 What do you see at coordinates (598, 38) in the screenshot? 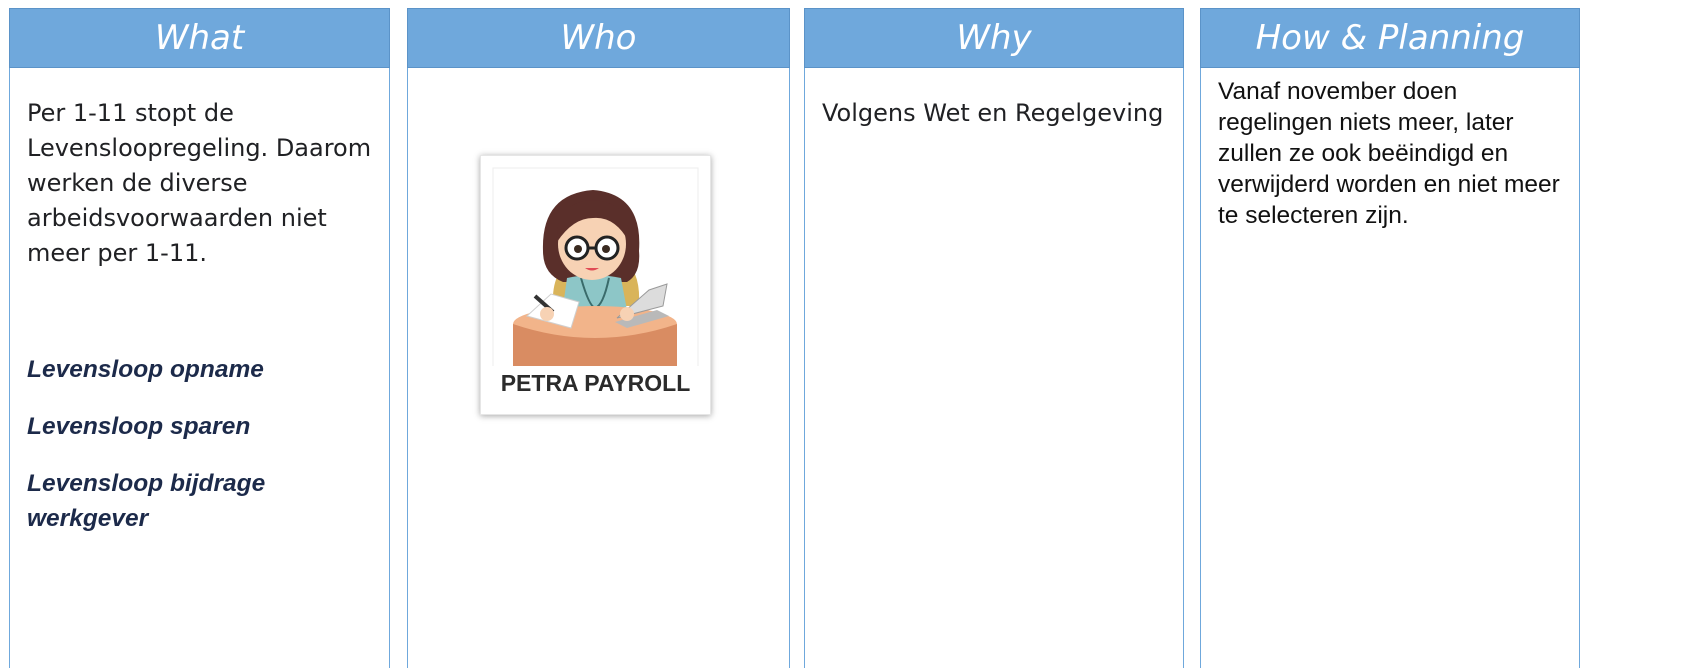
I see `header-who: Who` at bounding box center [598, 38].